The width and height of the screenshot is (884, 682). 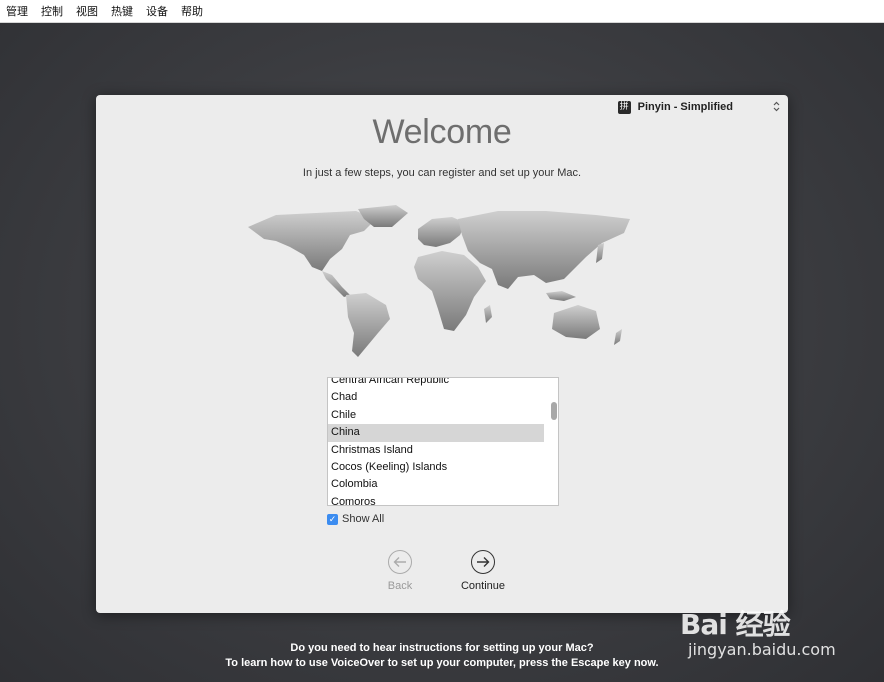 I want to click on page-title: Welcome, so click(x=442, y=132).